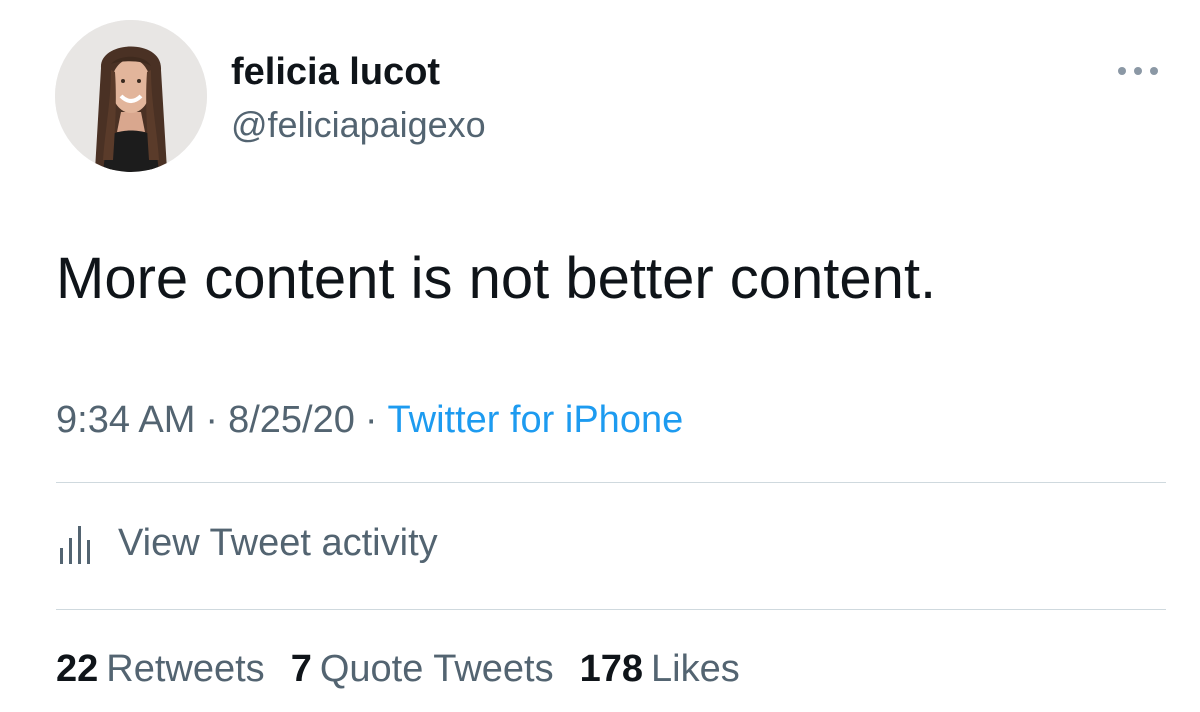 The height and width of the screenshot is (712, 1200). What do you see at coordinates (496, 278) in the screenshot?
I see `tweet-text: More content is not better content.` at bounding box center [496, 278].